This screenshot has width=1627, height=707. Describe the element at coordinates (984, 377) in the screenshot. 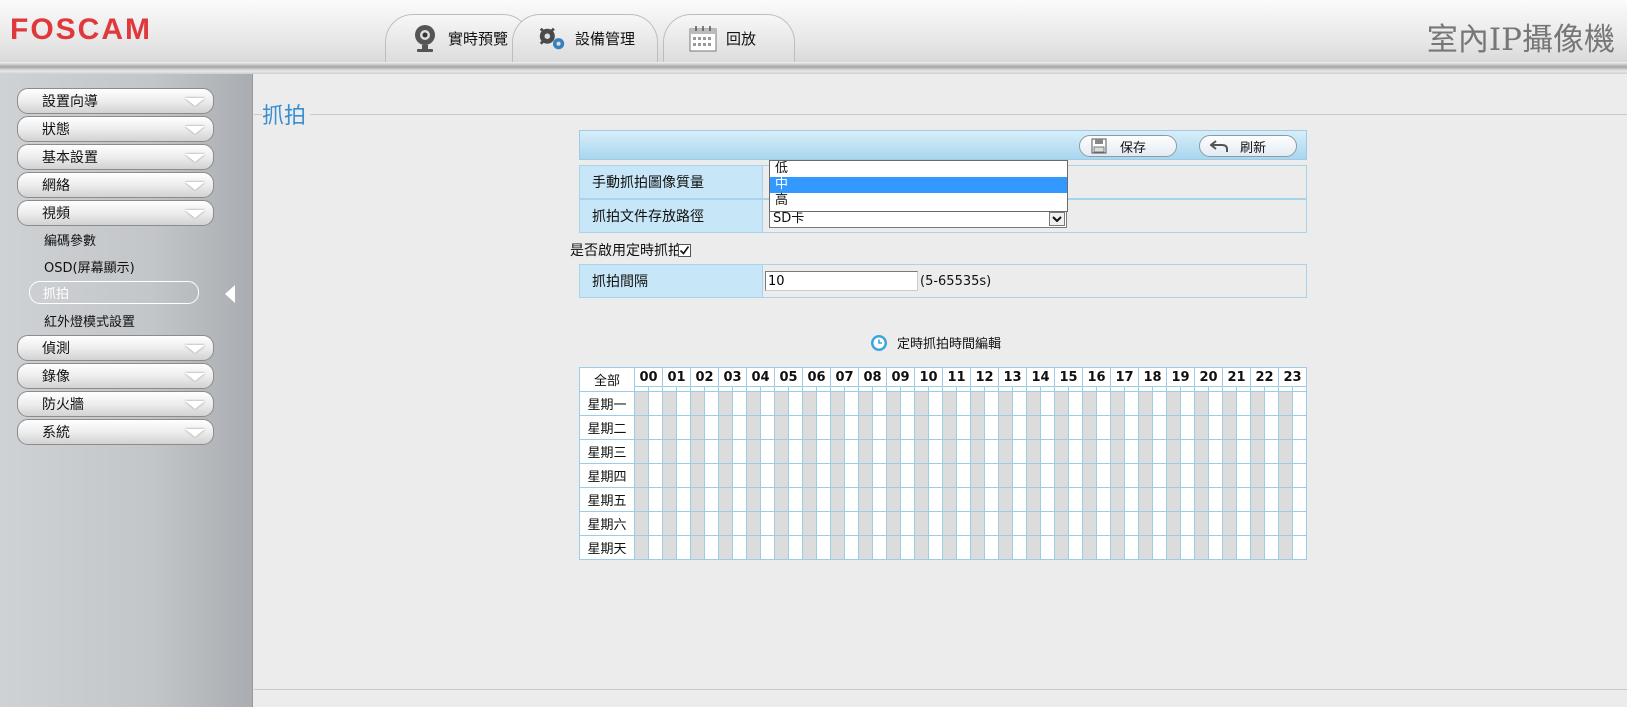

I see `schedule-hour-header: 12` at that location.